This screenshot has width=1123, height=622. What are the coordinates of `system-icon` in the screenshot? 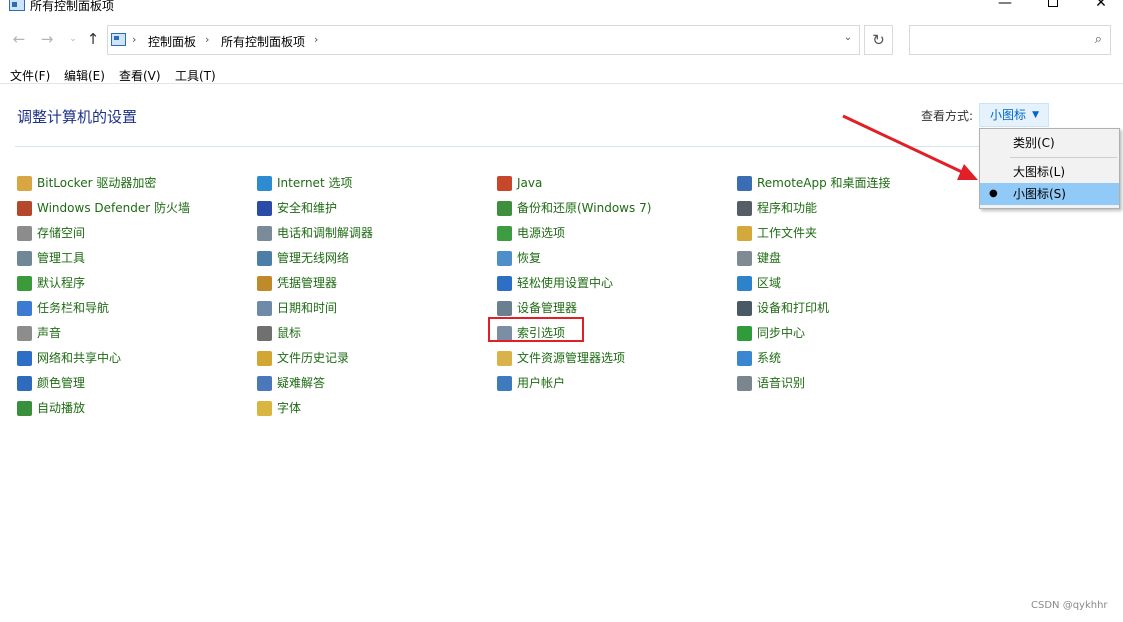 It's located at (744, 358).